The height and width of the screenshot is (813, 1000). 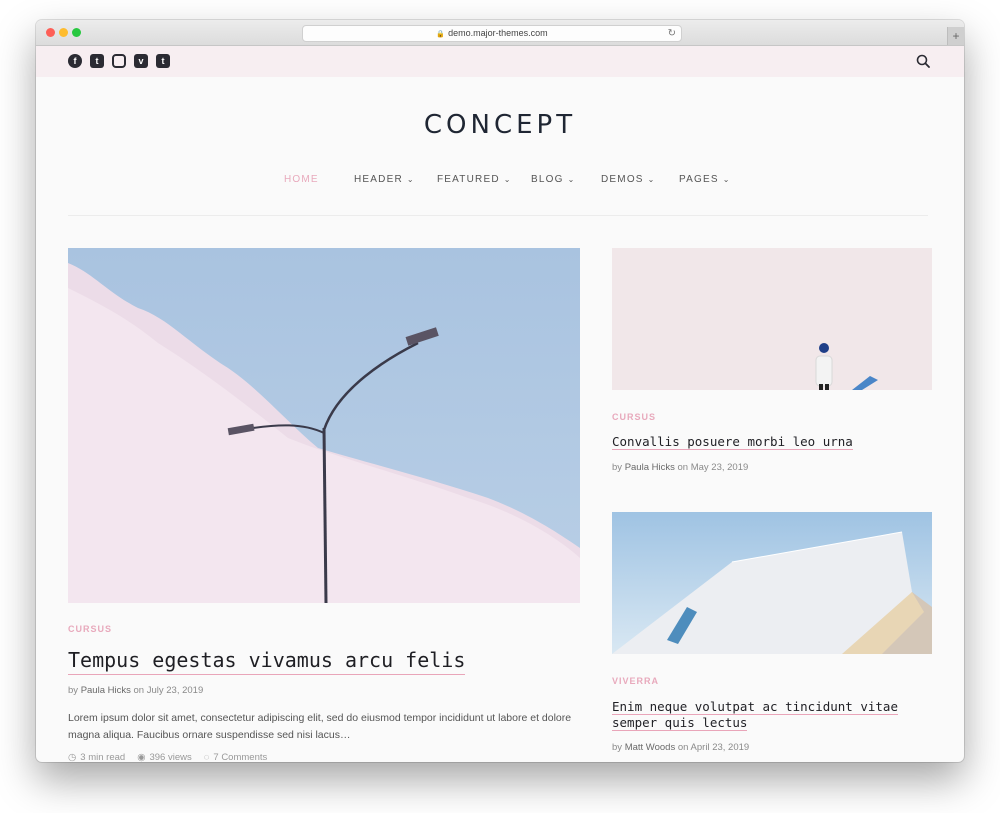 I want to click on views-text: 396 views, so click(x=170, y=757).